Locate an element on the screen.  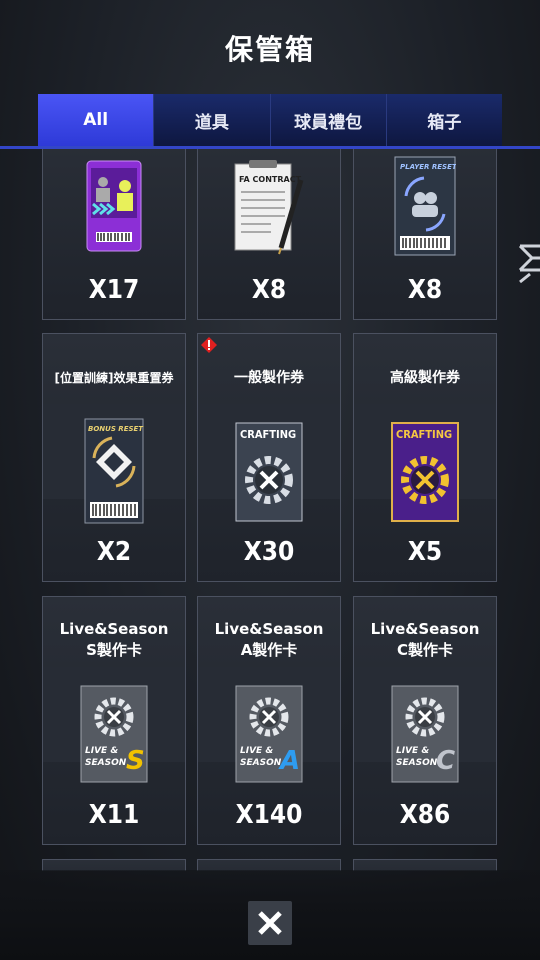
item-quantity: X5 is located at coordinates (425, 552).